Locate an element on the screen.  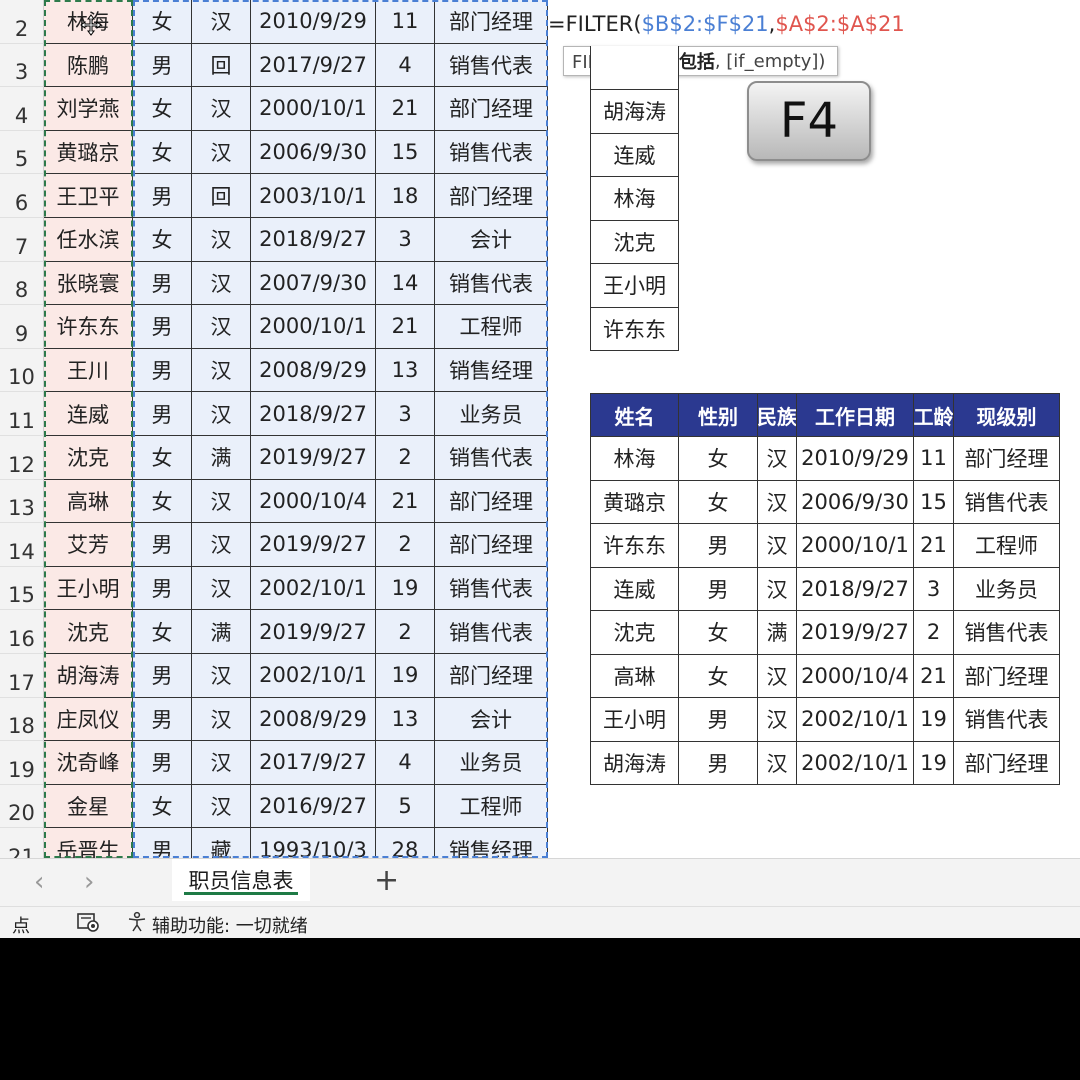
table-cell: 1993/10/3 is located at coordinates (313, 843).